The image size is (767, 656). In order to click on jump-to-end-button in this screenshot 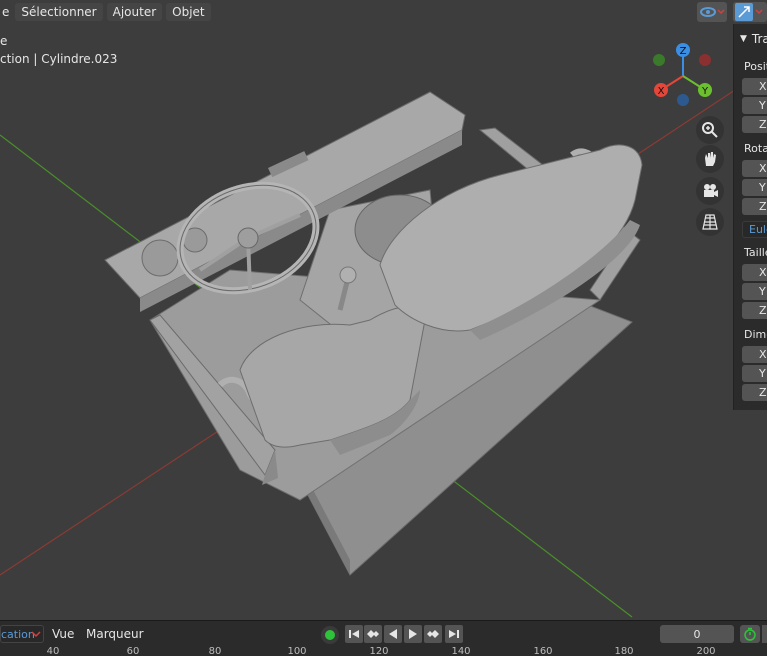, I will do `click(454, 634)`.